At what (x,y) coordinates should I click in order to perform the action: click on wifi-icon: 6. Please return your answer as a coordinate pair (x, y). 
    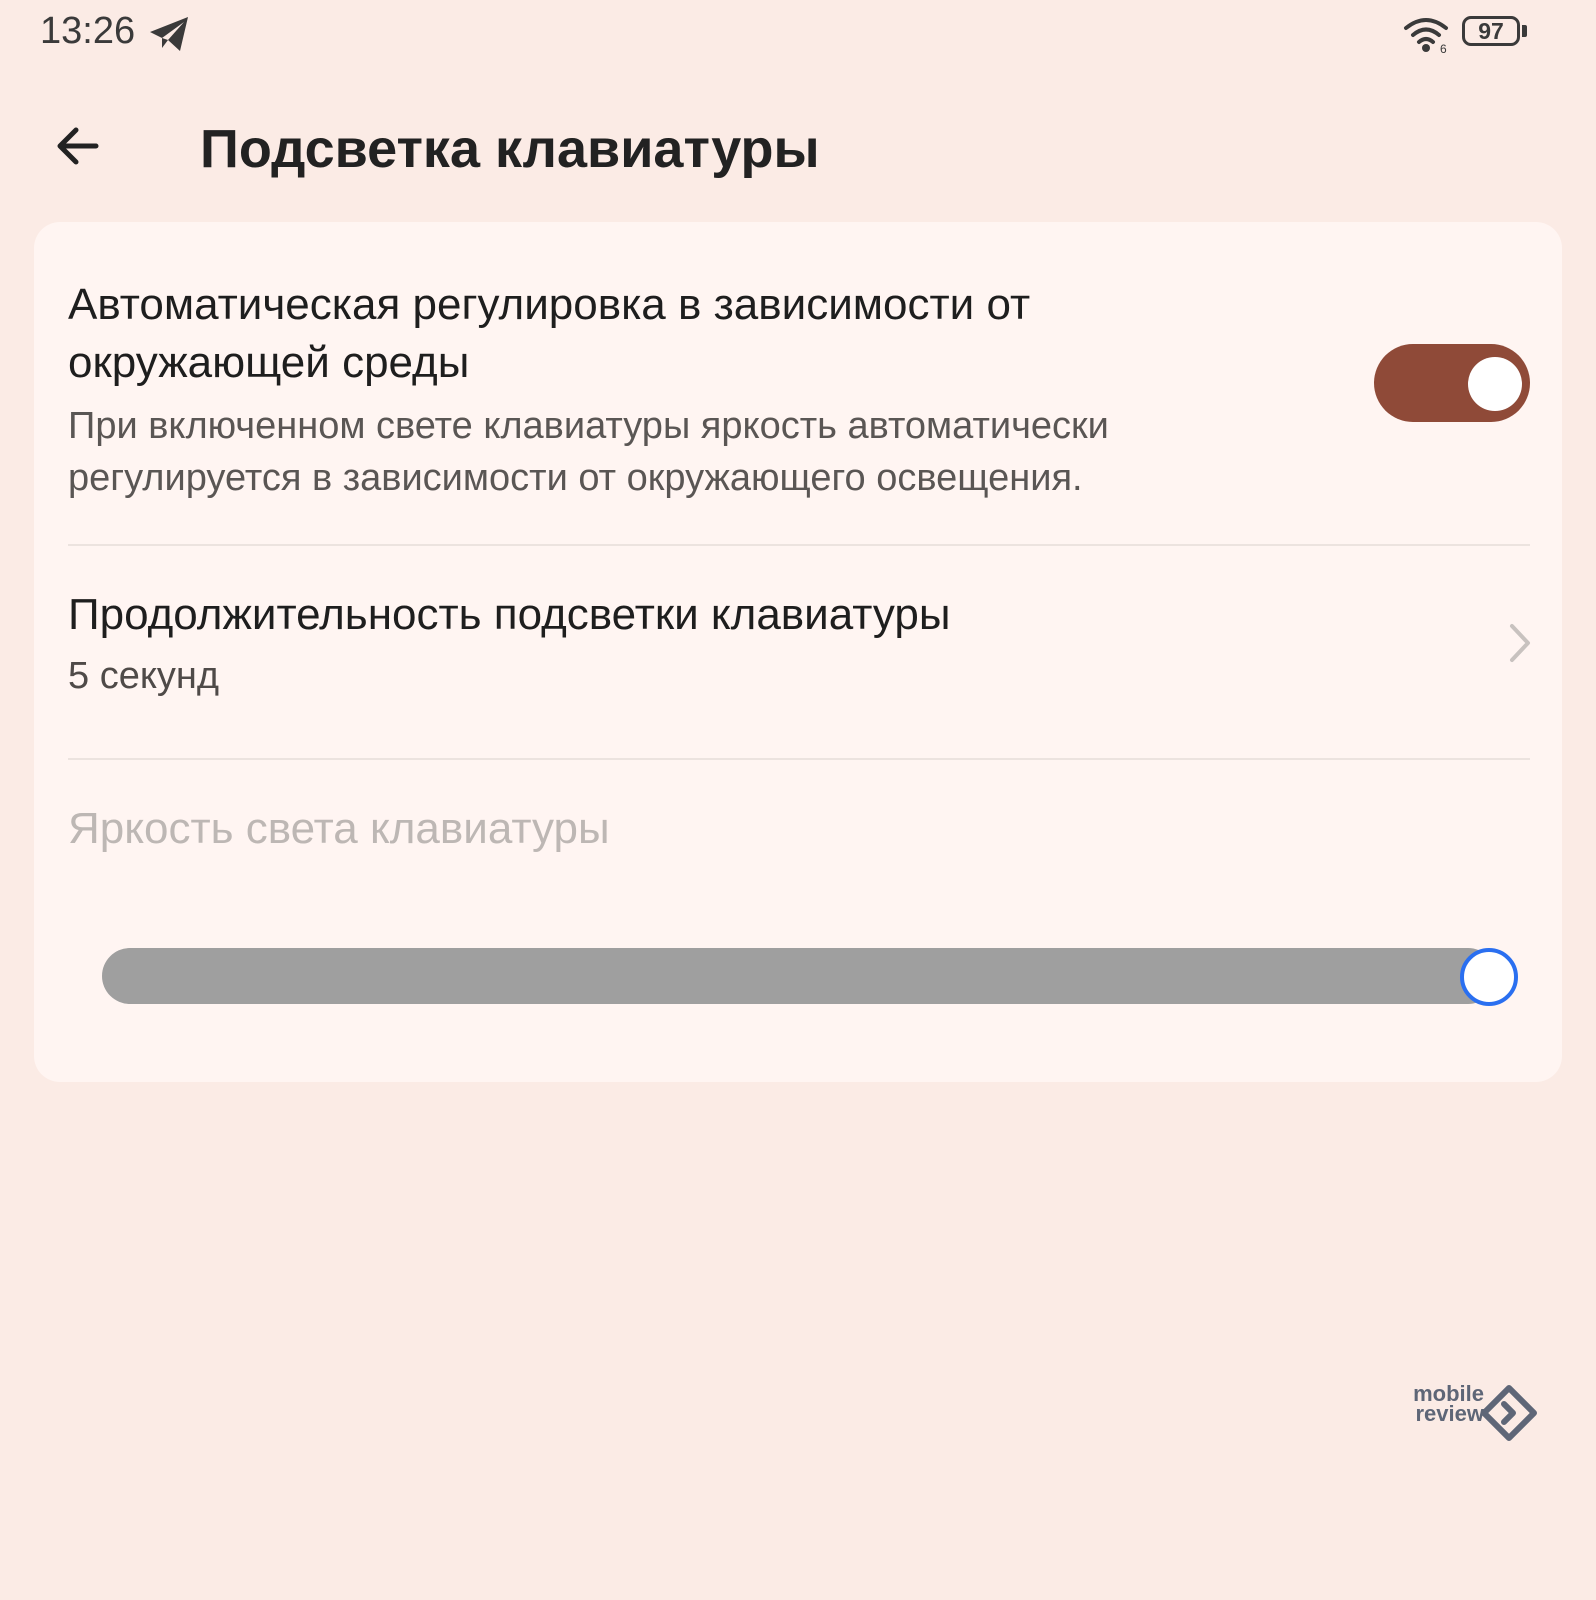
    Looking at the image, I should click on (1426, 36).